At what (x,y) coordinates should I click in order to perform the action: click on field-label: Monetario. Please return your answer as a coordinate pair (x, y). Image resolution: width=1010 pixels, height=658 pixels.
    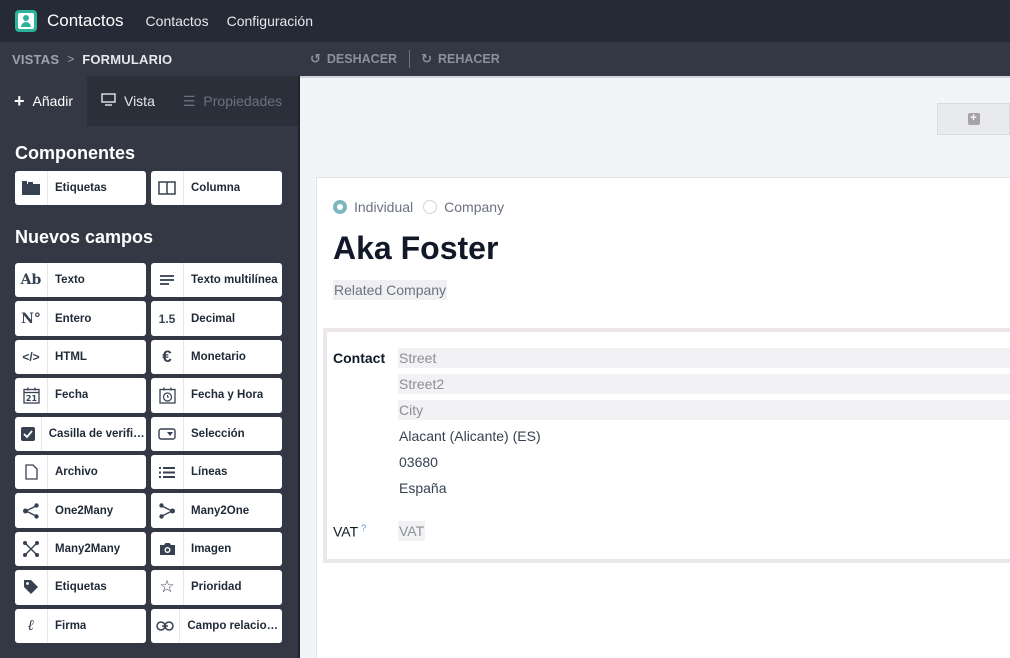
    Looking at the image, I should click on (218, 356).